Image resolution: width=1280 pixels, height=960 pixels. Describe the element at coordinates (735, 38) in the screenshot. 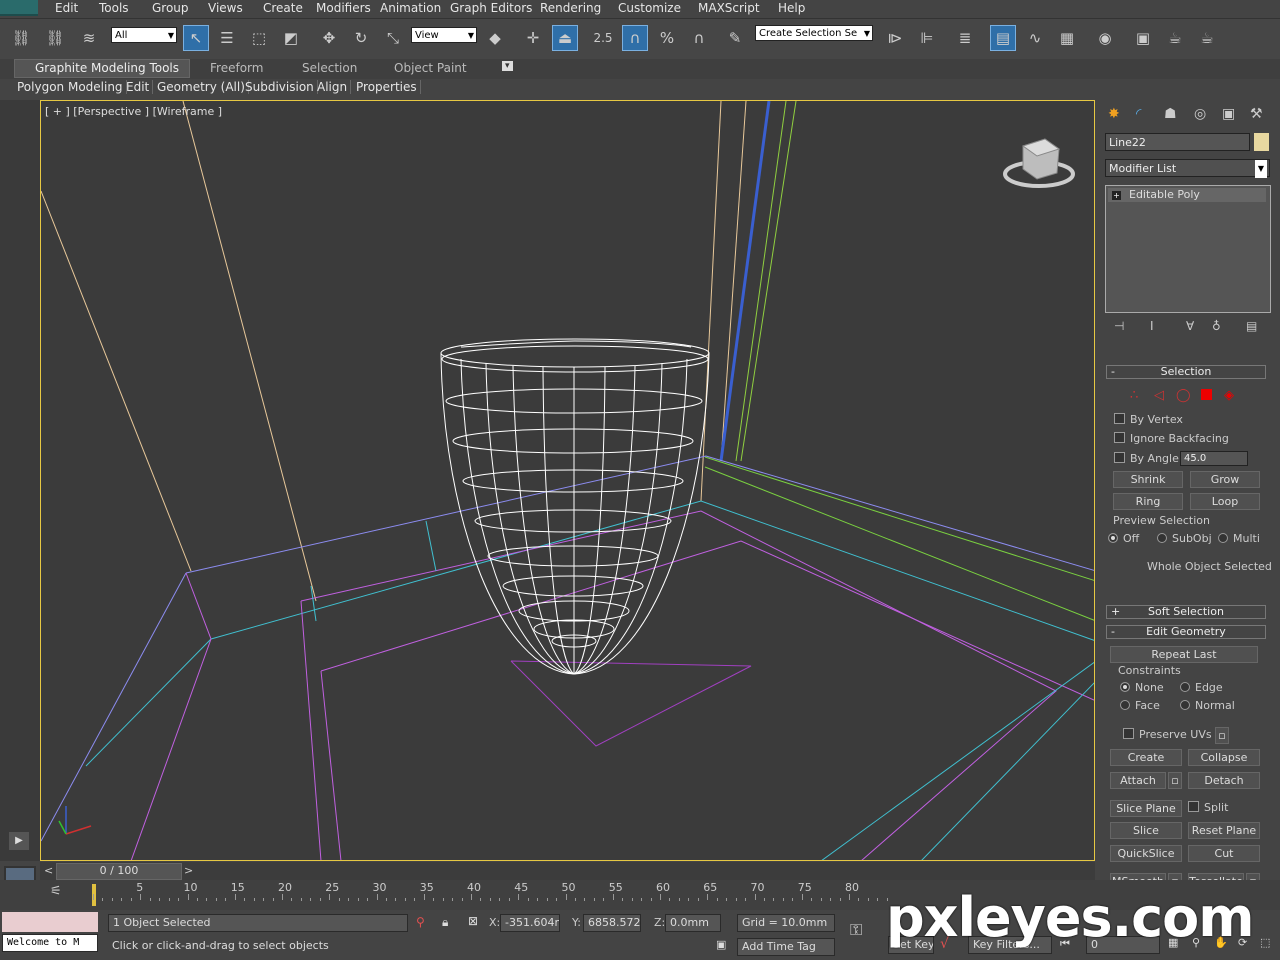

I see `edit-named-selection-icon: ✎` at that location.